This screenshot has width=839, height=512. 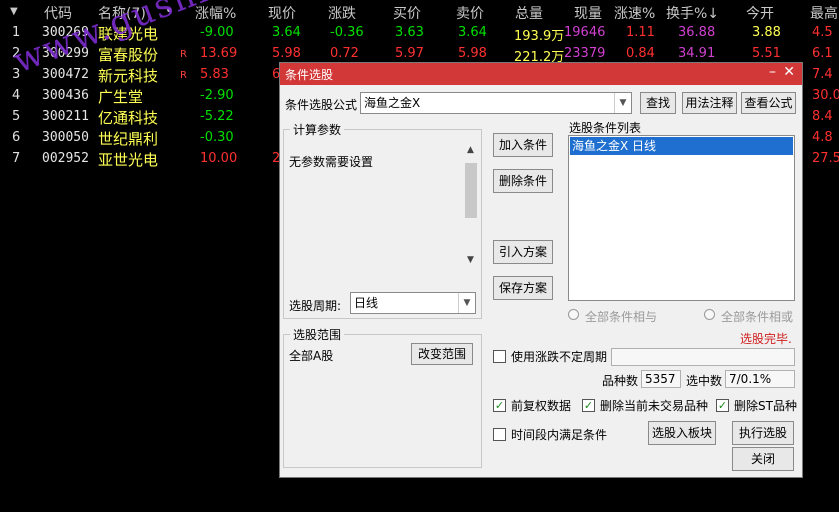 I want to click on range-value: 全部A股, so click(x=311, y=356).